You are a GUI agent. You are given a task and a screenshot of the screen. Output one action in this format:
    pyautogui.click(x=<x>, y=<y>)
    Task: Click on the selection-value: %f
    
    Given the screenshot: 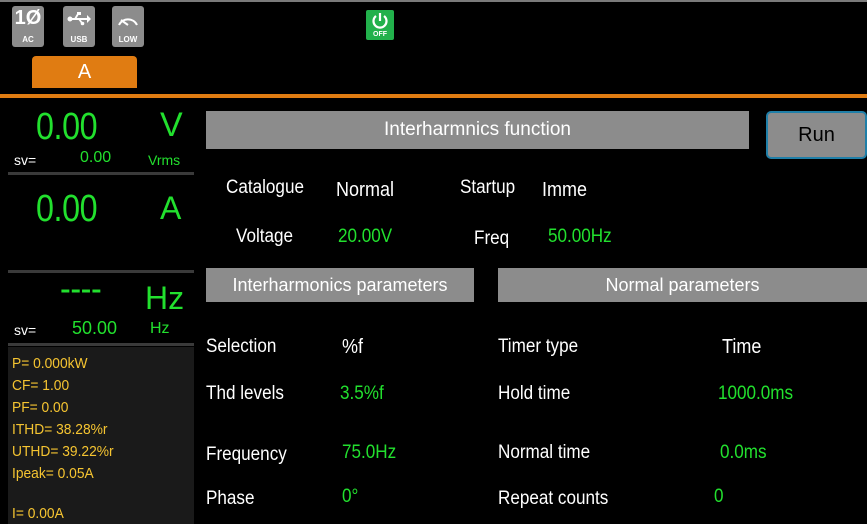 What is the action you would take?
    pyautogui.click(x=352, y=347)
    